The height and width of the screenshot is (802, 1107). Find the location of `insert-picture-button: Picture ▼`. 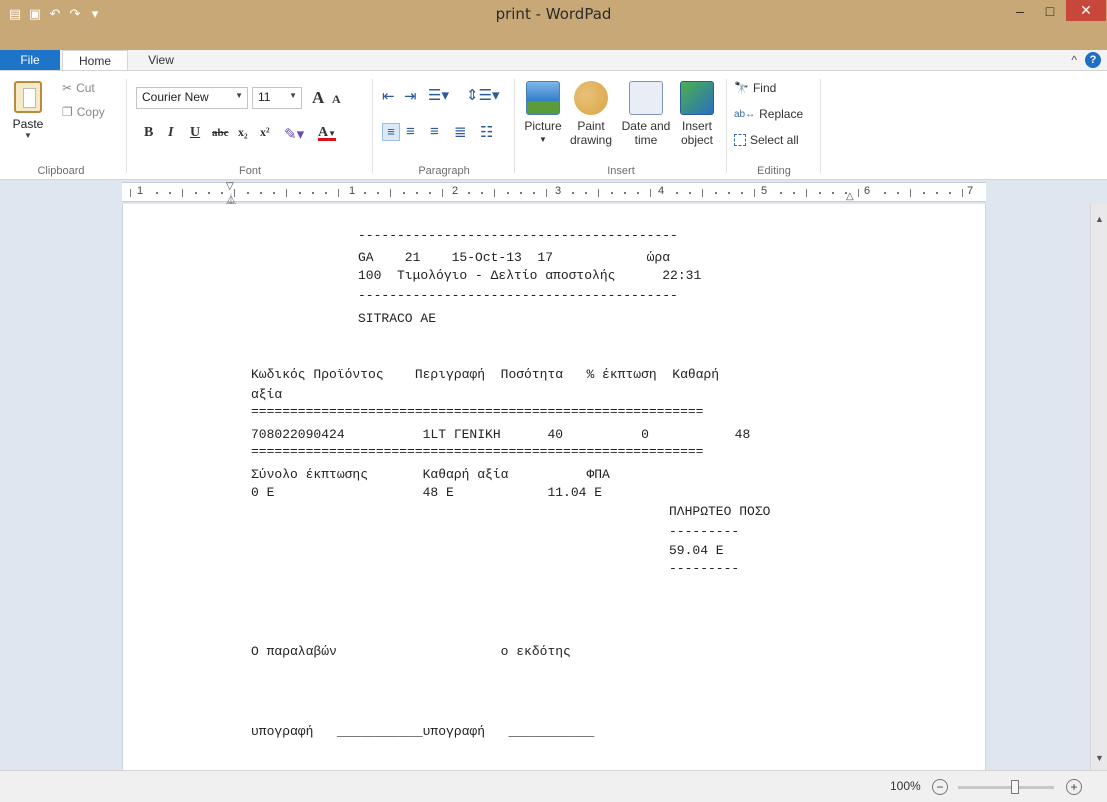

insert-picture-button: Picture ▼ is located at coordinates (543, 114).